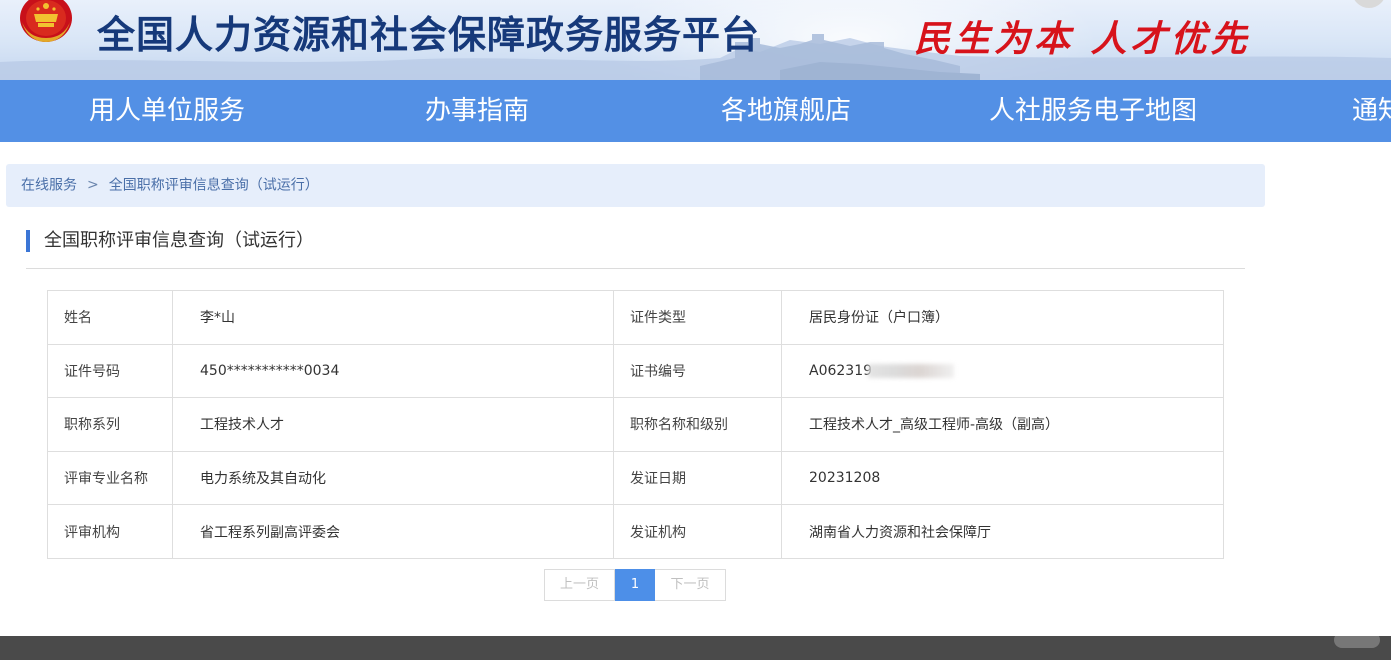 This screenshot has height=660, width=1391. Describe the element at coordinates (393, 478) in the screenshot. I see `specialty-value: 电力系统及其自动化` at that location.